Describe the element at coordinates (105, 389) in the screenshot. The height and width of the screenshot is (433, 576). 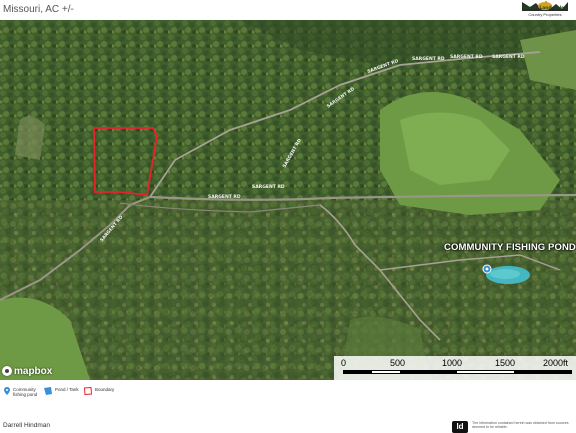
I see `legend-label: Boundary` at that location.